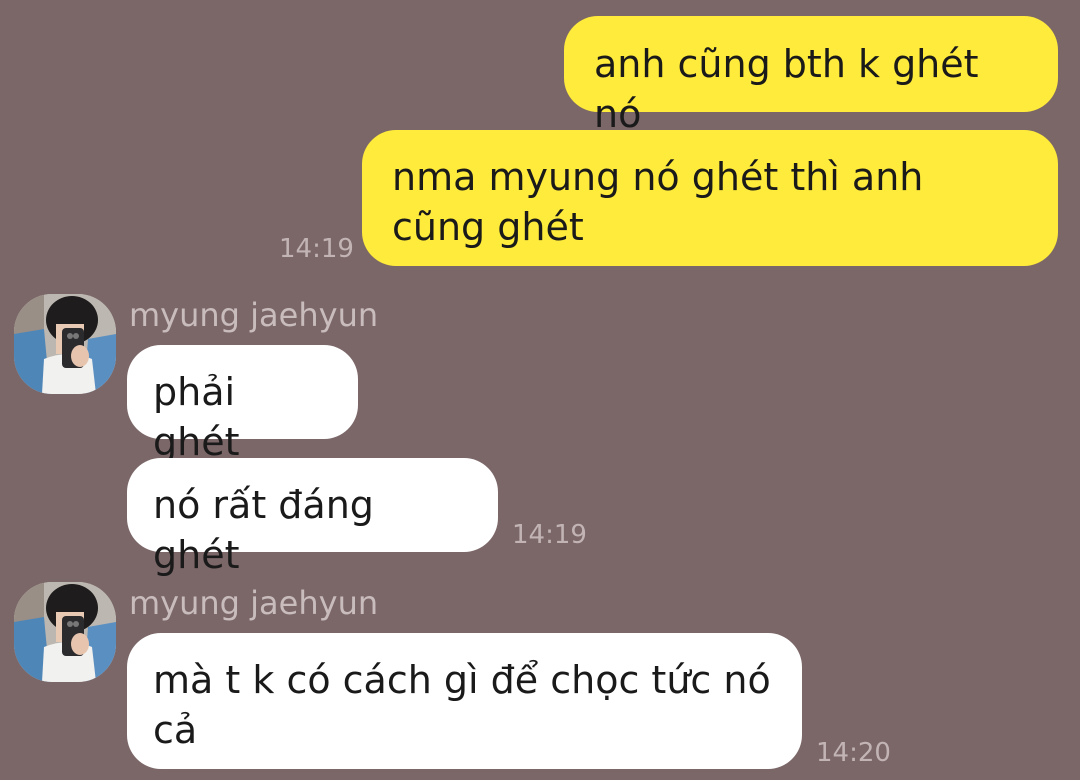 This screenshot has width=1080, height=780. I want to click on message-text: anh cũng bth k ghét nó, so click(786, 89).